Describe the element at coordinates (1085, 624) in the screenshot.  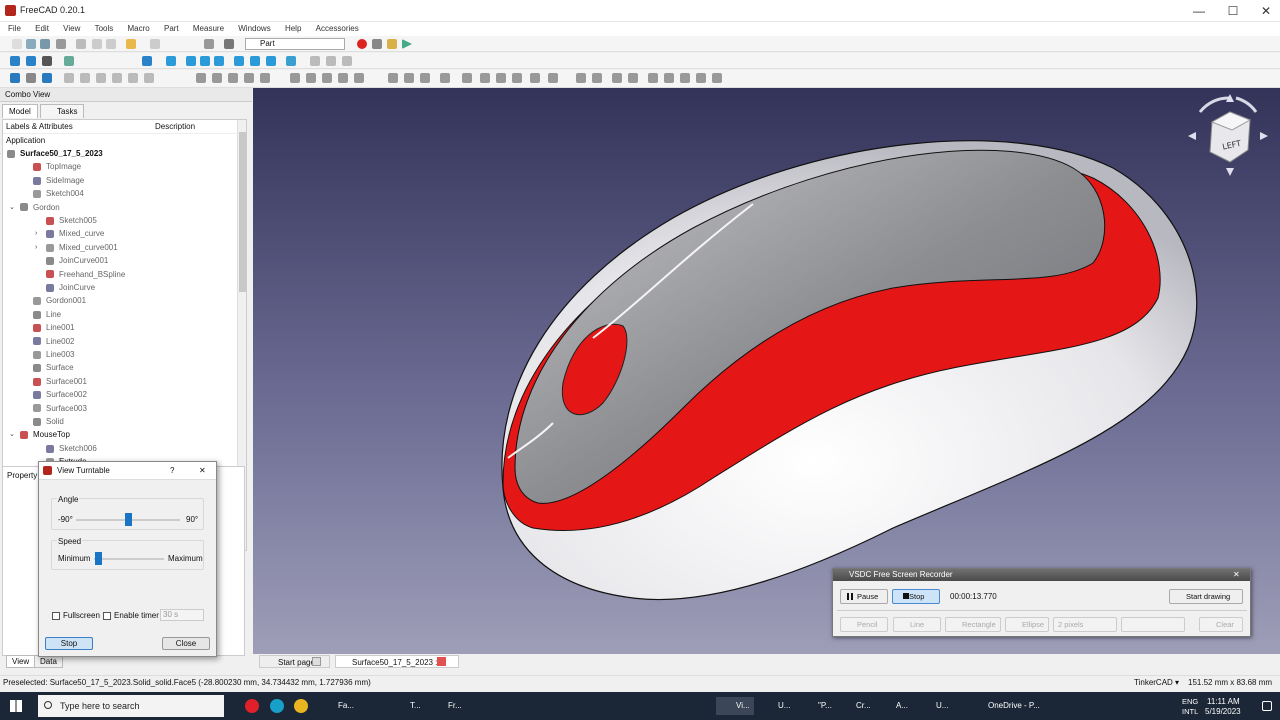
I see `line-width-select: 2 pixels` at that location.